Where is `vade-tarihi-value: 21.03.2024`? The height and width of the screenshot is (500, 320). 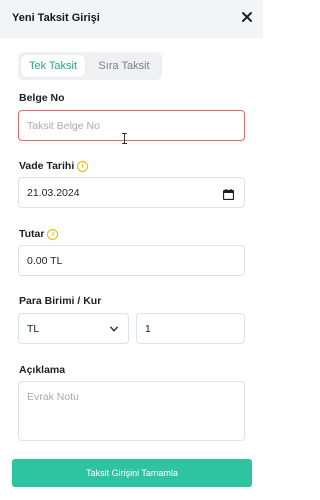 vade-tarihi-value: 21.03.2024 is located at coordinates (53, 192).